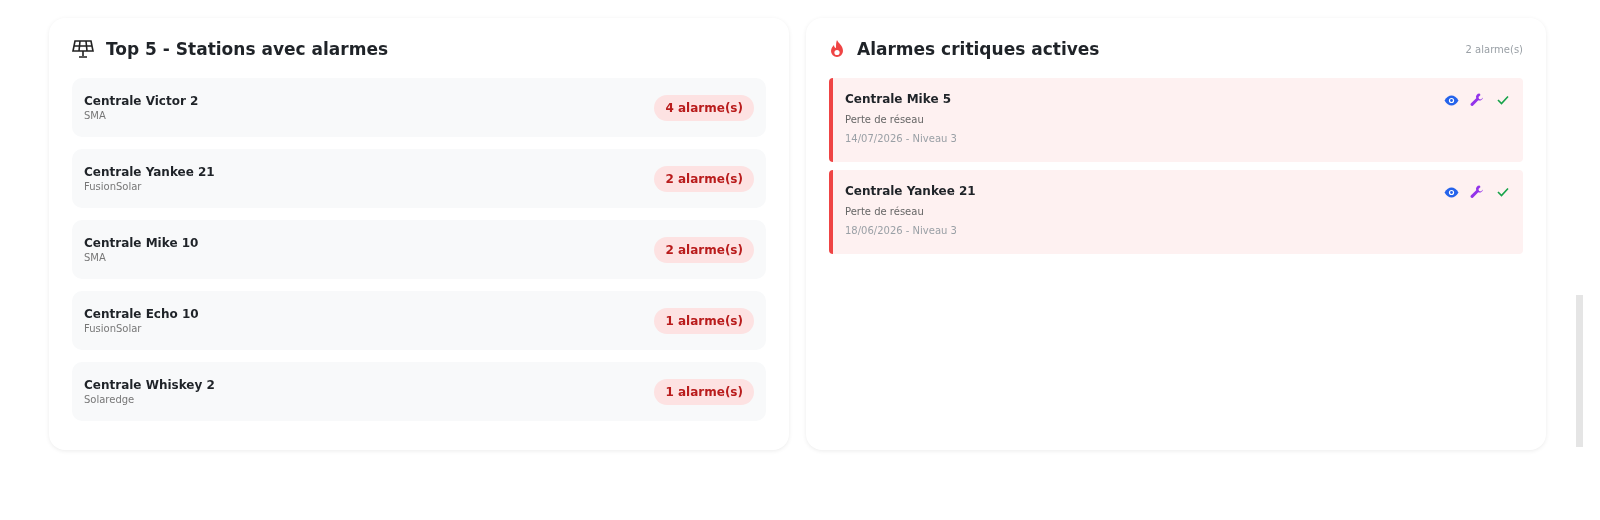 This screenshot has width=1600, height=520. Describe the element at coordinates (1494, 49) in the screenshot. I see `alarm-count: 2 alarme(s)` at that location.